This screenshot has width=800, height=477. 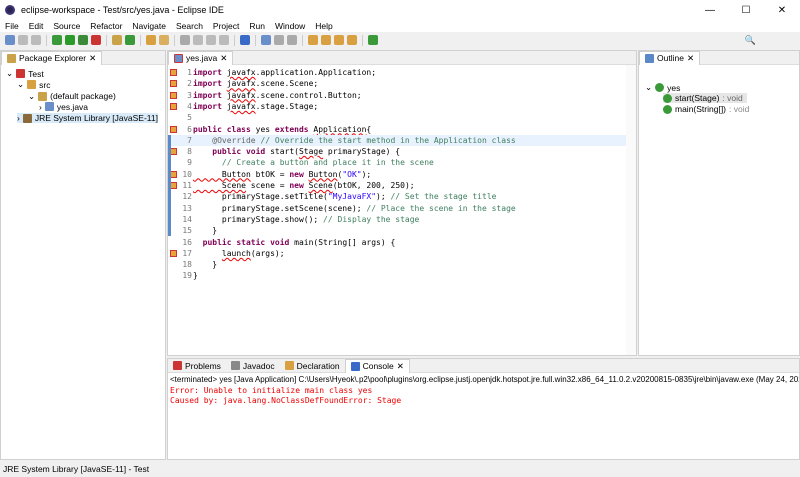 What do you see at coordinates (373, 185) in the screenshot?
I see `code-token: (btOK, 200, 250);` at bounding box center [373, 185].